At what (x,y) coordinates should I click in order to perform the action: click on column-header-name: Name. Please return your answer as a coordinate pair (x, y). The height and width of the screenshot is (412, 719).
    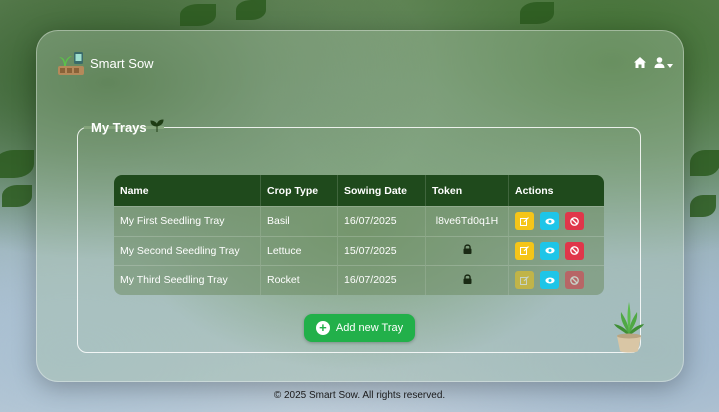
    Looking at the image, I should click on (187, 190).